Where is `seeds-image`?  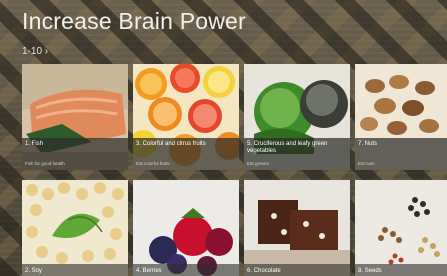
seeds-image is located at coordinates (401, 228).